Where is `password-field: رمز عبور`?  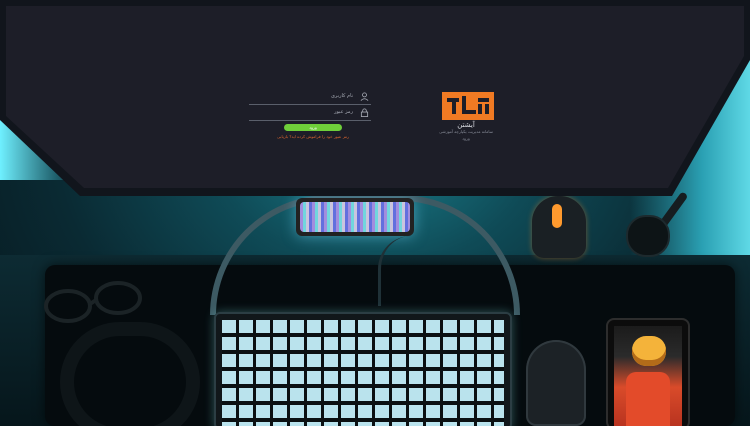 password-field: رمز عبور is located at coordinates (310, 114).